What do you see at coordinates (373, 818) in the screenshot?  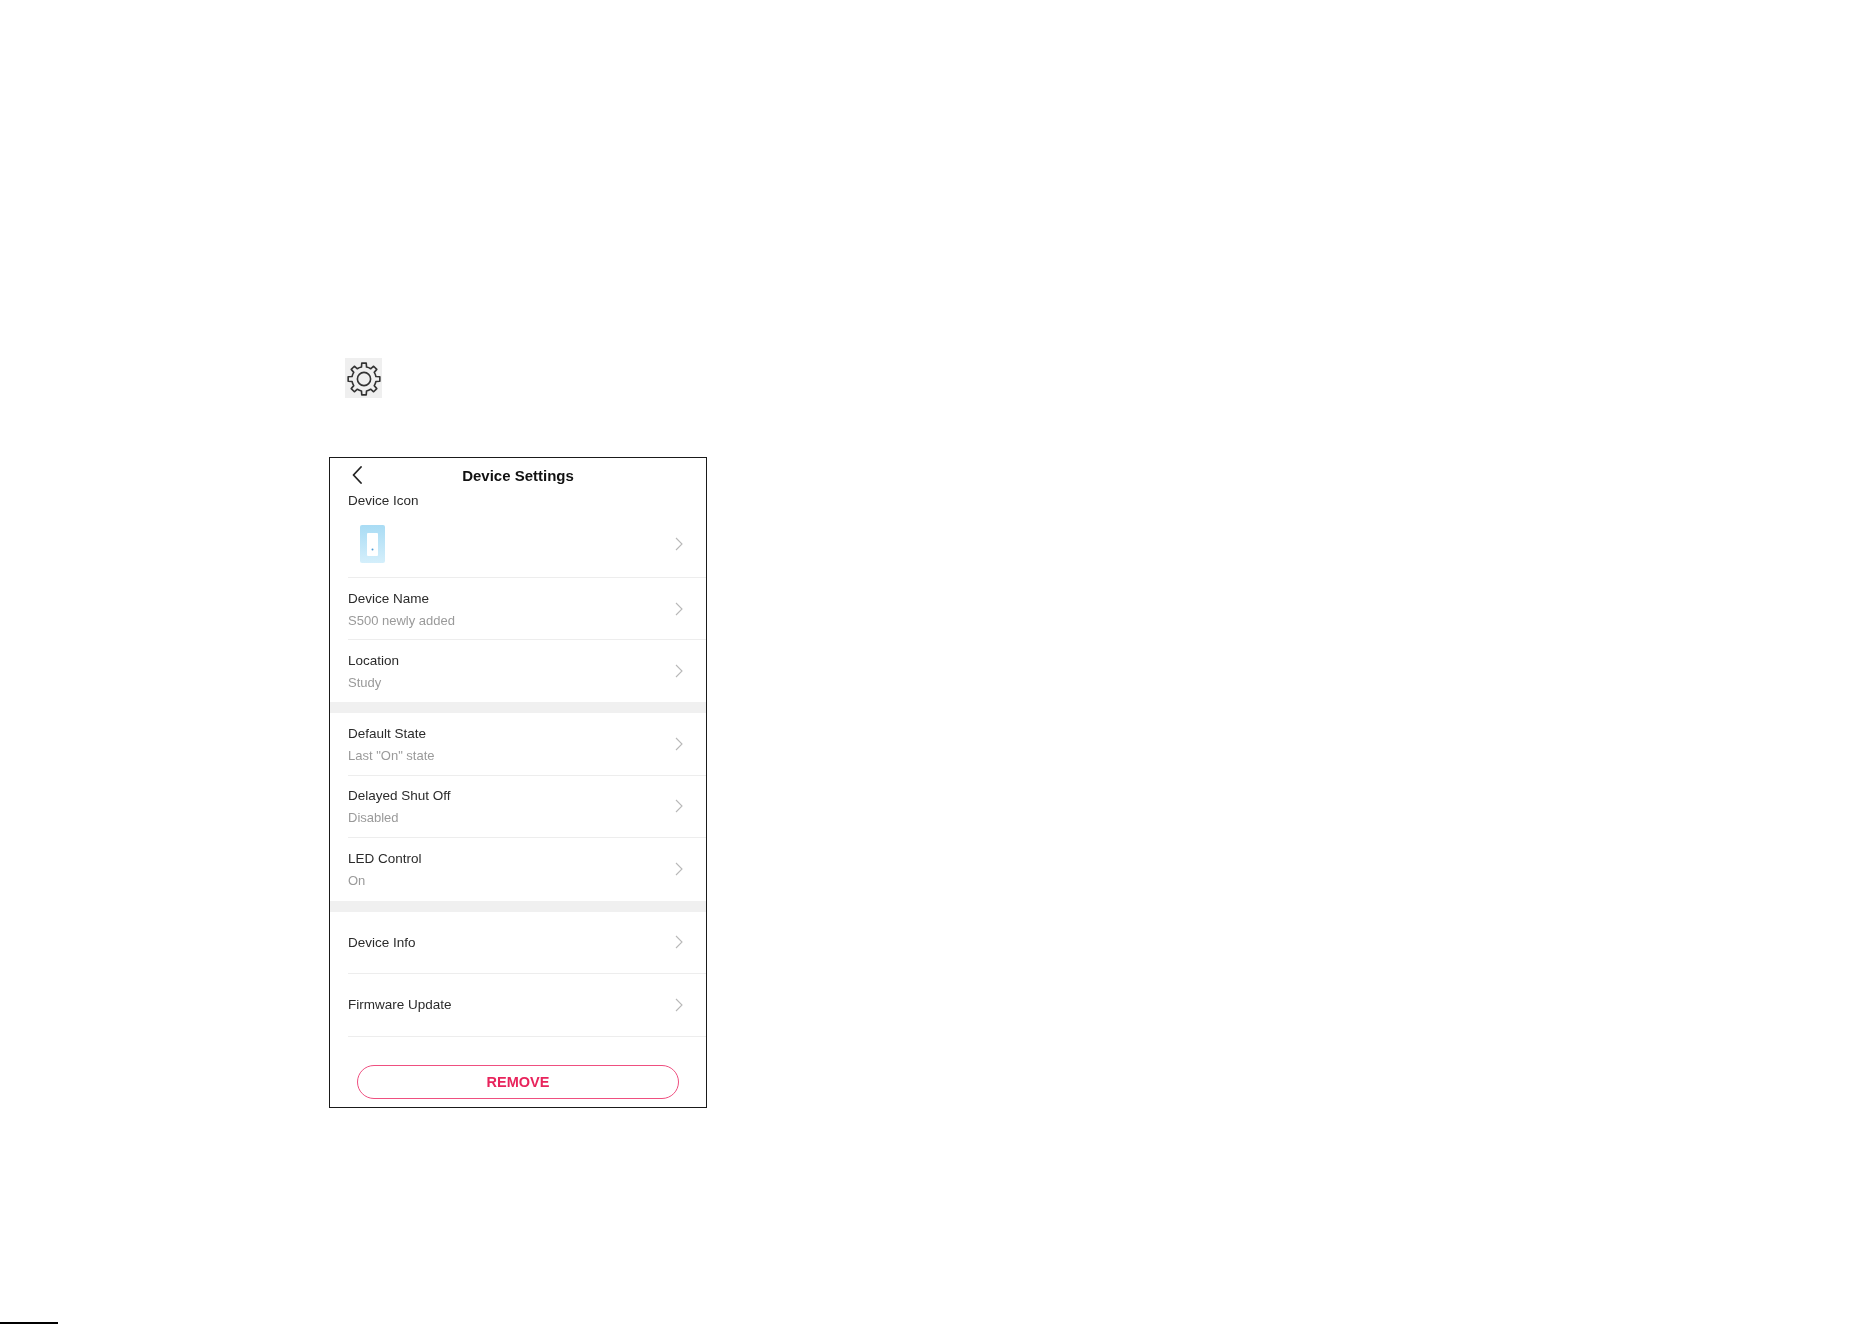 I see `row-value: Disabled` at bounding box center [373, 818].